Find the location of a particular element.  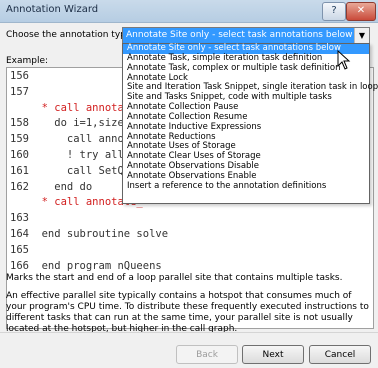

code-line-number: 162 is located at coordinates (19, 186).